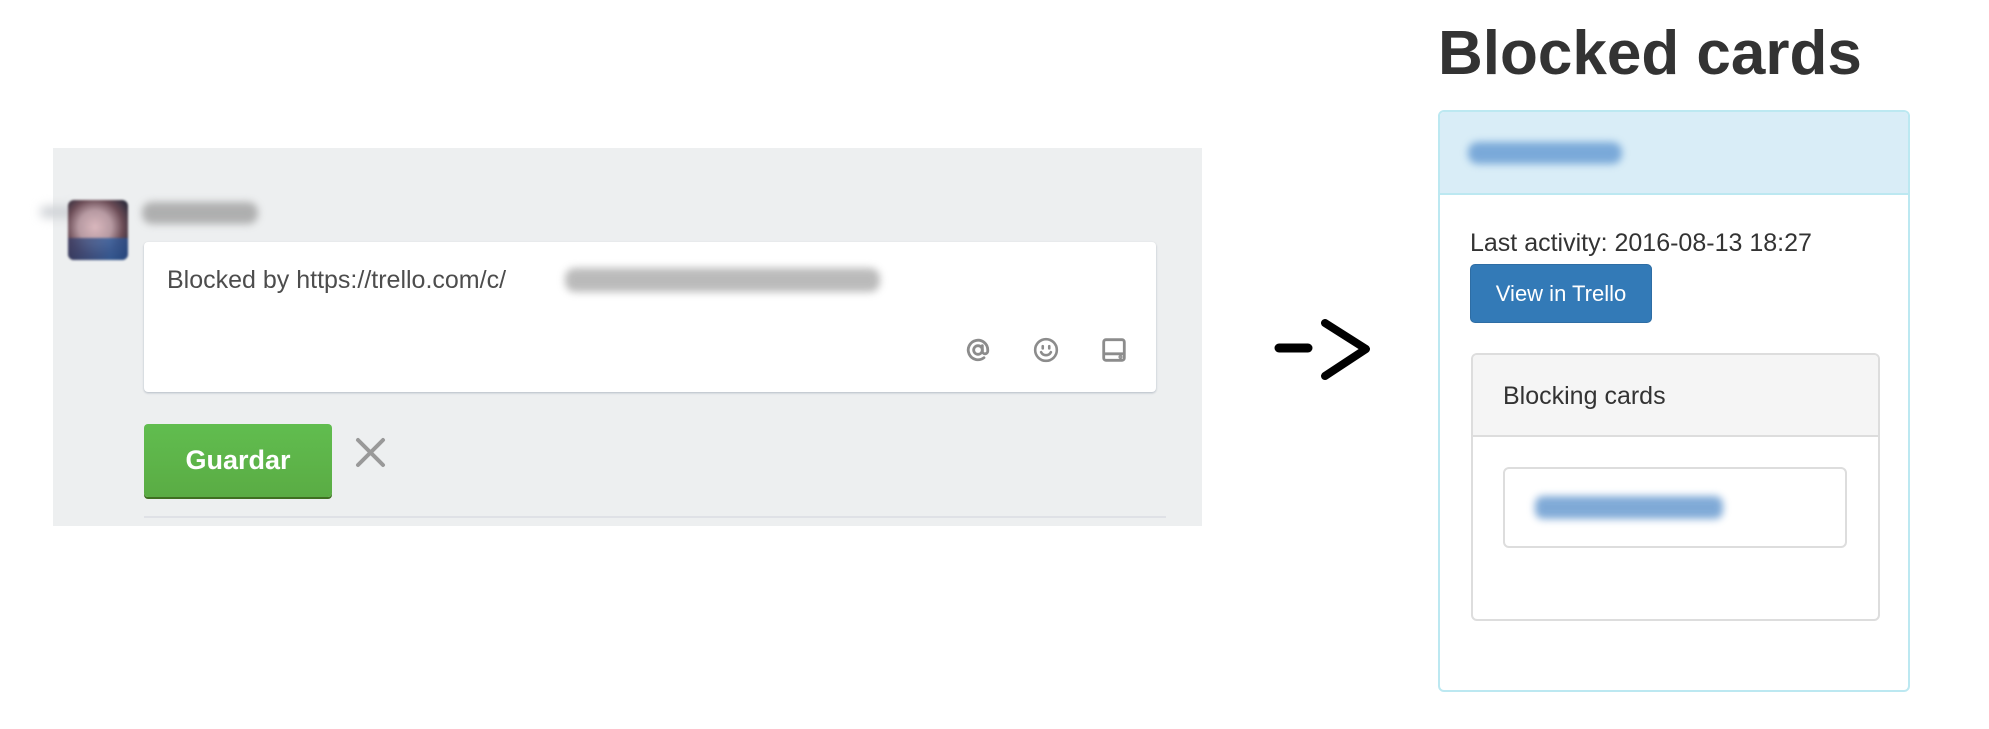 This screenshot has width=1989, height=729. Describe the element at coordinates (1641, 243) in the screenshot. I see `last-activity-text: Last activity: 2016-08-13 18:27` at that location.